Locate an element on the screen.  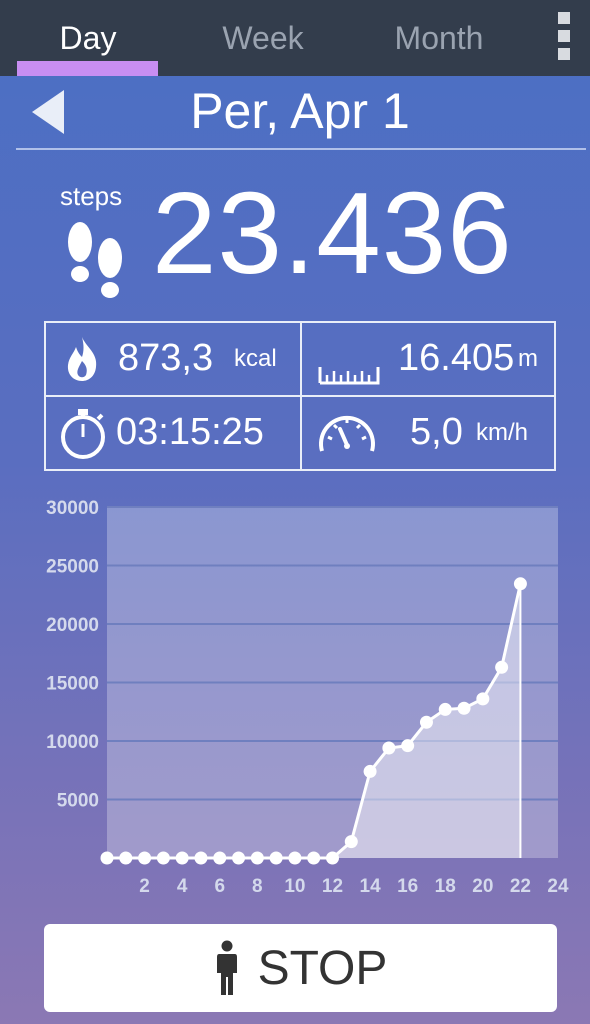
duration-value: 03:15:25 is located at coordinates (190, 432).